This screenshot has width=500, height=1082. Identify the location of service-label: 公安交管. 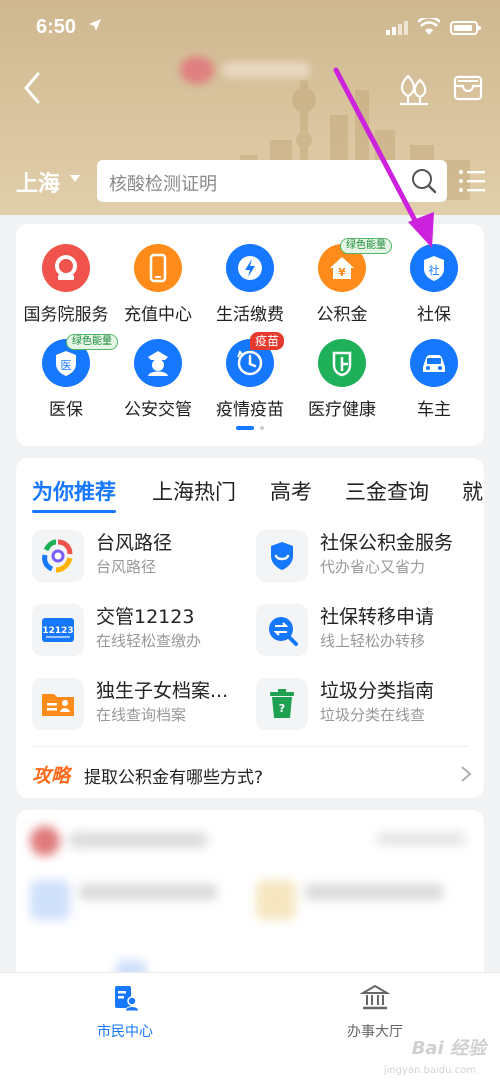
(158, 410).